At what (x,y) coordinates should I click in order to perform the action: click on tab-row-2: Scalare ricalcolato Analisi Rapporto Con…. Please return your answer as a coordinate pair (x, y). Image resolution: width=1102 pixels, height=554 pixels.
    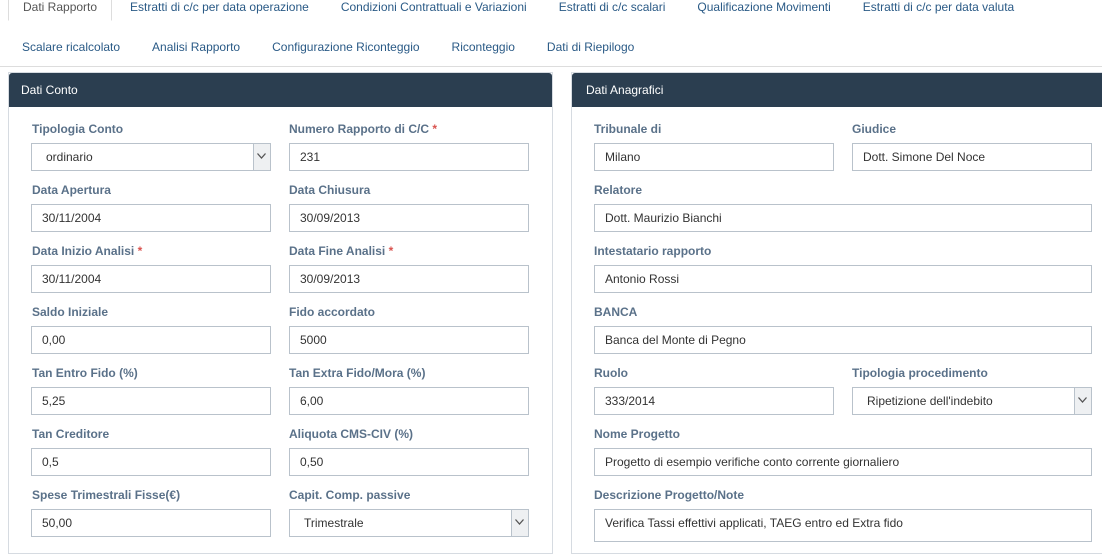
    Looking at the image, I should click on (330, 47).